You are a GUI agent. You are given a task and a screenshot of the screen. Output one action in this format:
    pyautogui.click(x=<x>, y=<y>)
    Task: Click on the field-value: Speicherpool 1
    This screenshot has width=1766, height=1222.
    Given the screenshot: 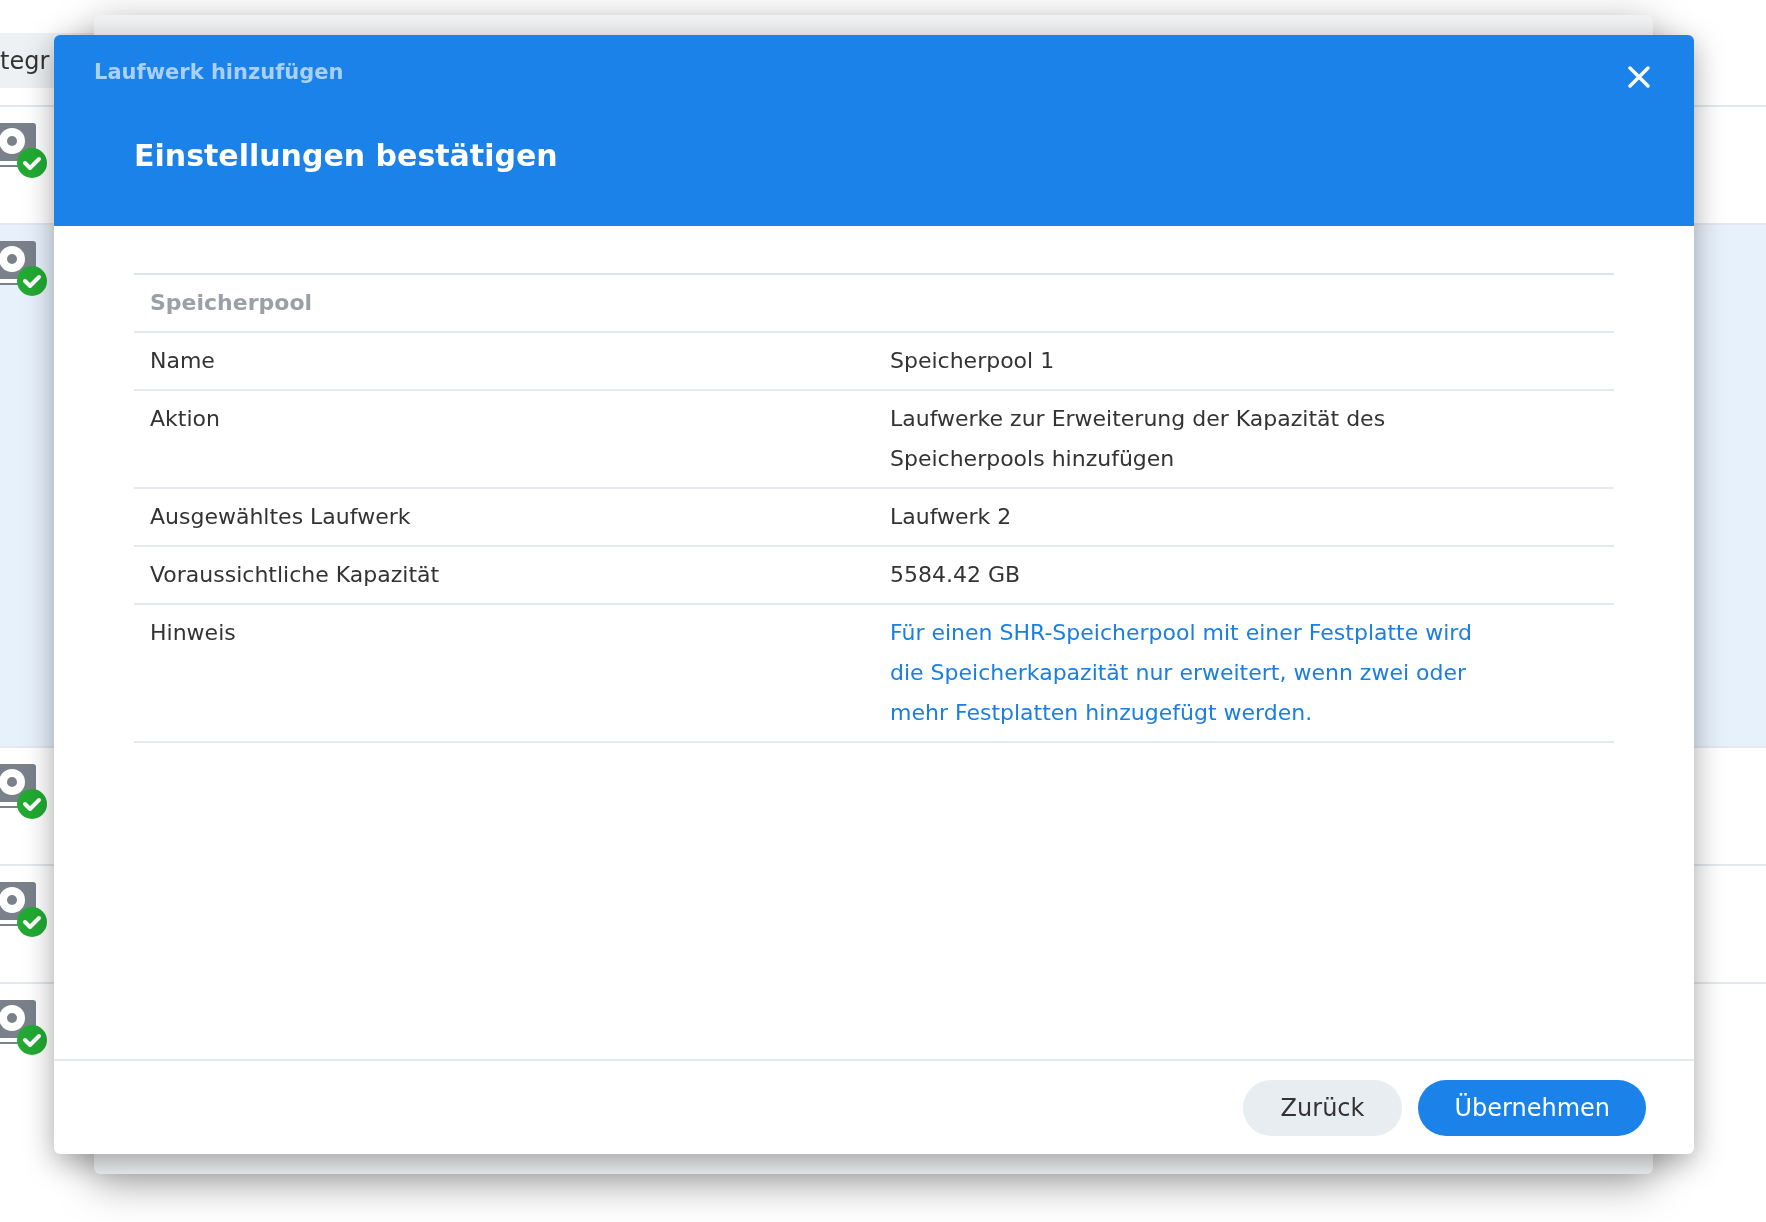 What is the action you would take?
    pyautogui.click(x=972, y=360)
    